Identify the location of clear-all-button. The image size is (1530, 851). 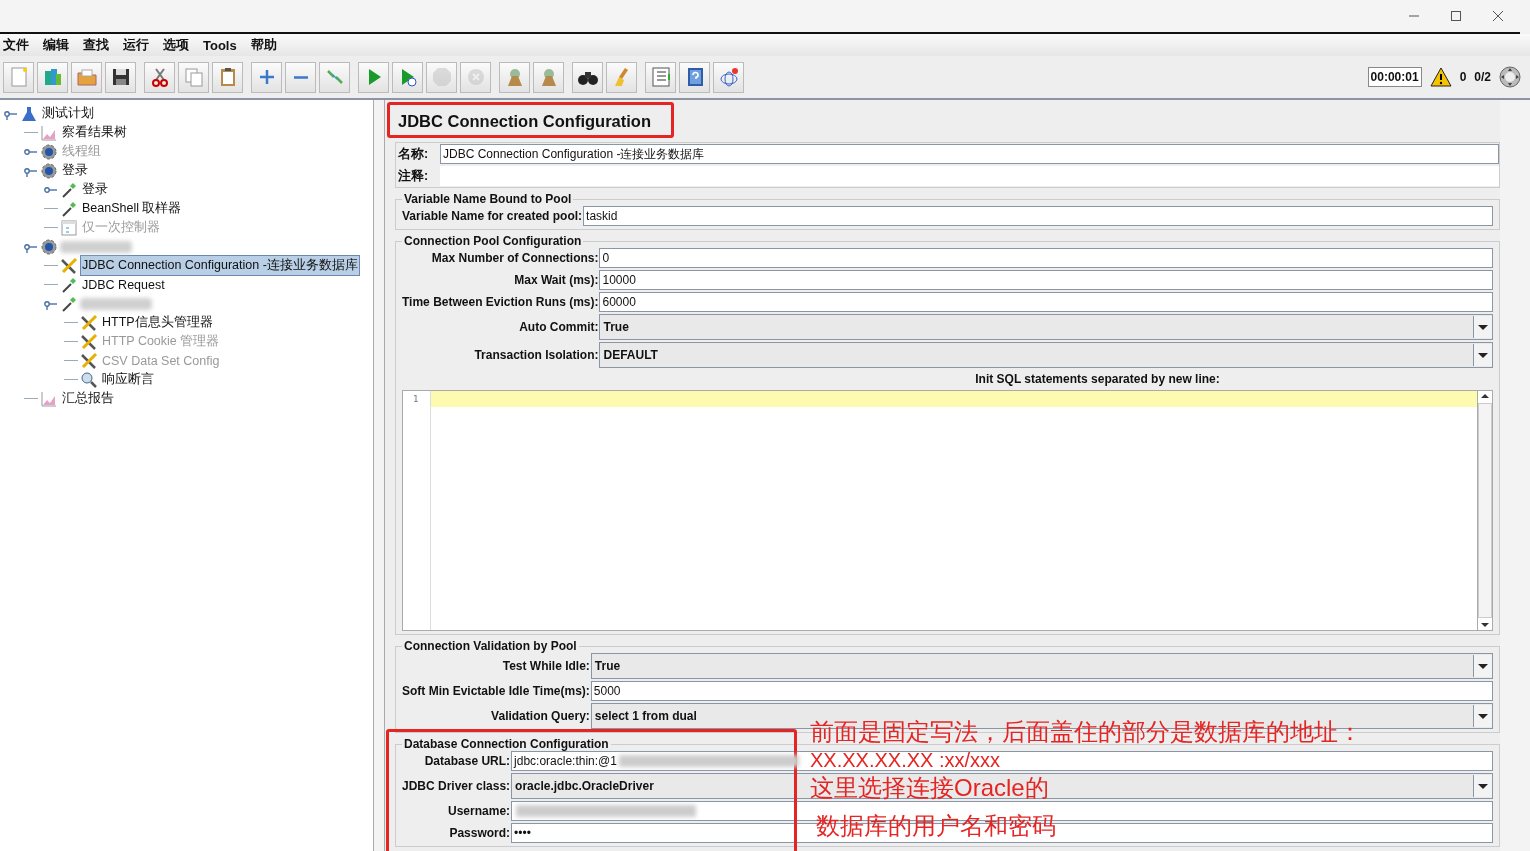
(548, 77).